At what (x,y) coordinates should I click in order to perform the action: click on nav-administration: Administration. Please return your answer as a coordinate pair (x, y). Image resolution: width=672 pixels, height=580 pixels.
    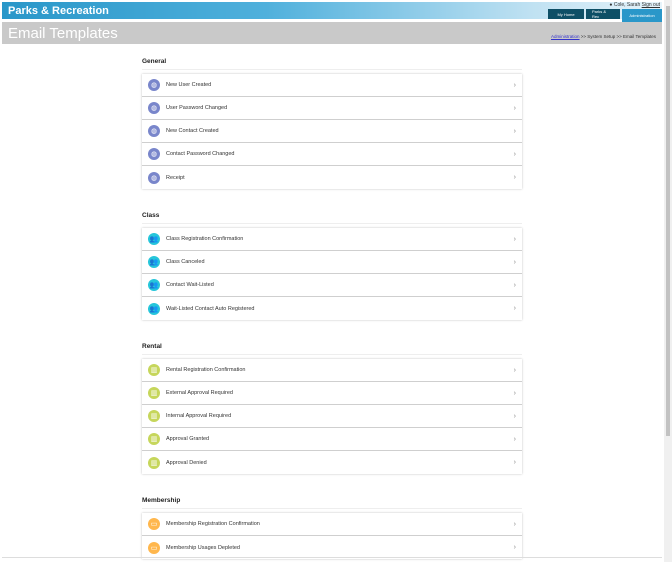
    Looking at the image, I should click on (642, 15).